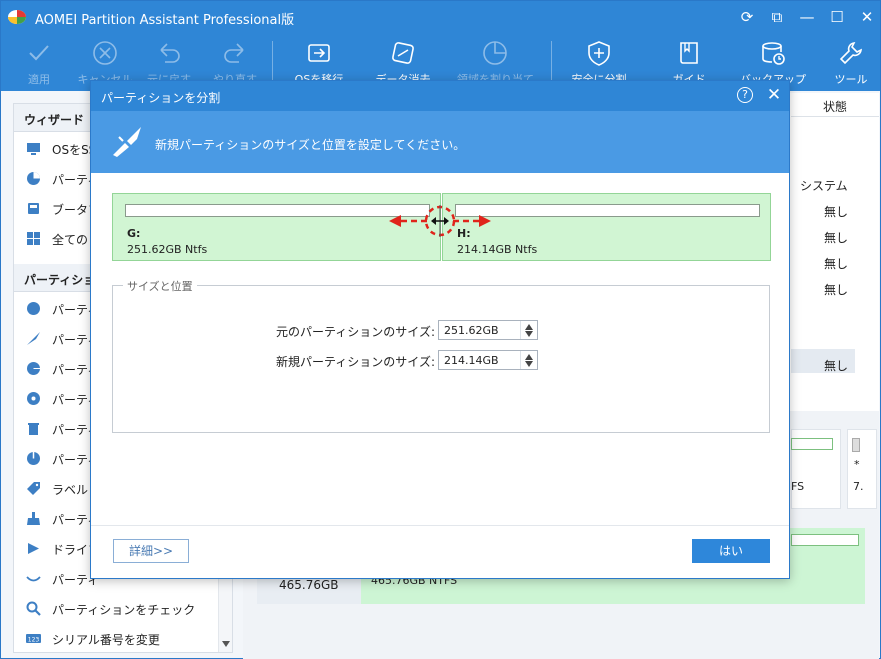  I want to click on dialog-footer: 詳細>> はい, so click(440, 551).